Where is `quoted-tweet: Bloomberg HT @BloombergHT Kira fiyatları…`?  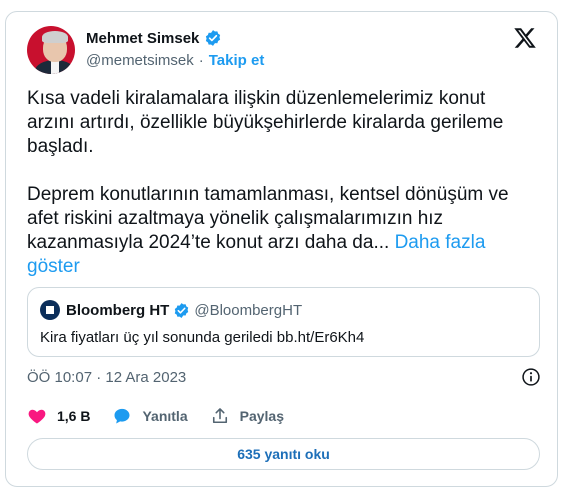 quoted-tweet: Bloomberg HT @BloombergHT Kira fiyatları… is located at coordinates (283, 322).